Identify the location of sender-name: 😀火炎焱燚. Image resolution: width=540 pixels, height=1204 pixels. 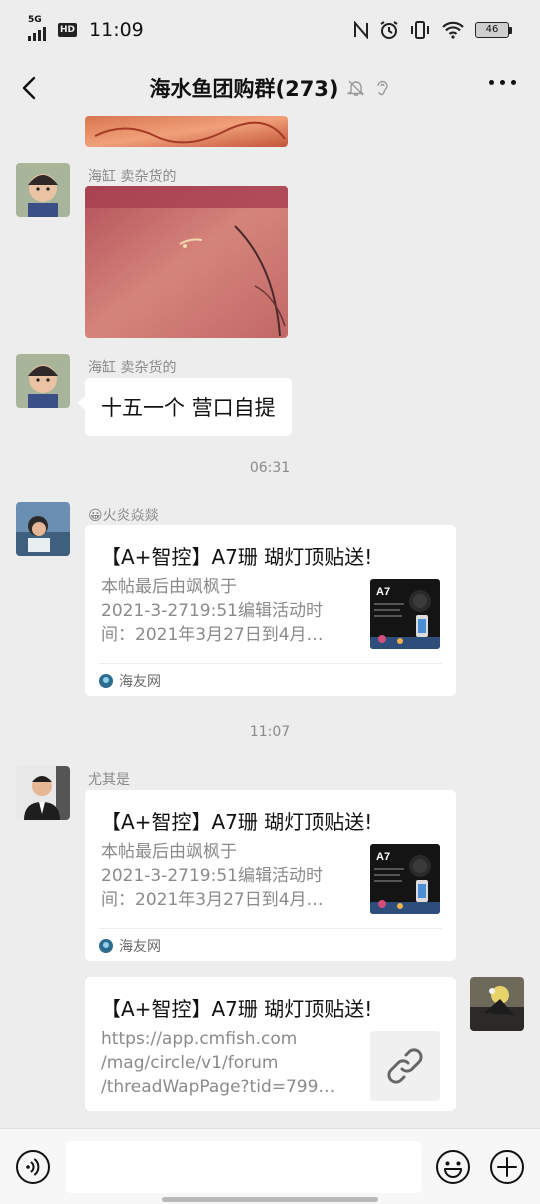
(123, 516).